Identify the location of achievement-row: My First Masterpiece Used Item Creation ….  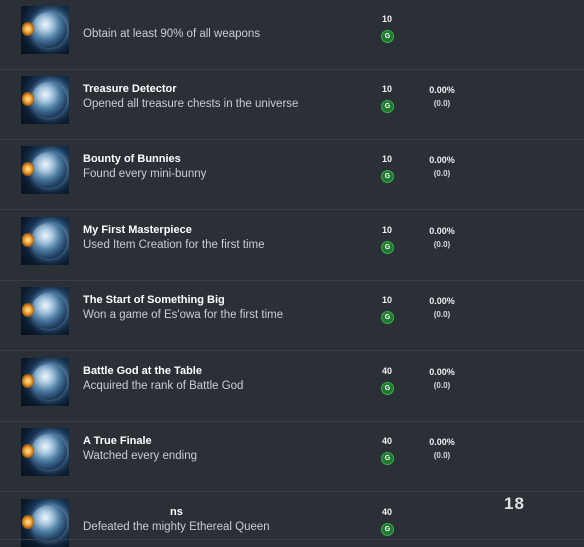
(292, 246).